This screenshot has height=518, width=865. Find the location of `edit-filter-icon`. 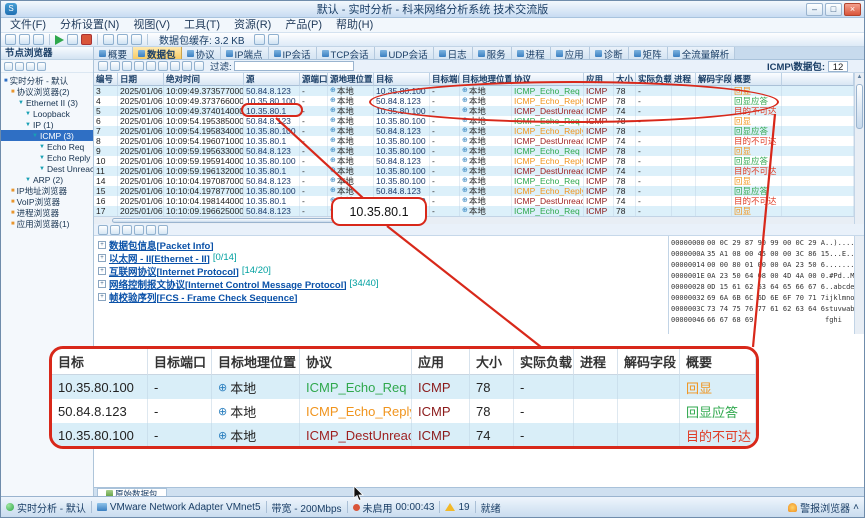

edit-filter-icon is located at coordinates (19, 66).